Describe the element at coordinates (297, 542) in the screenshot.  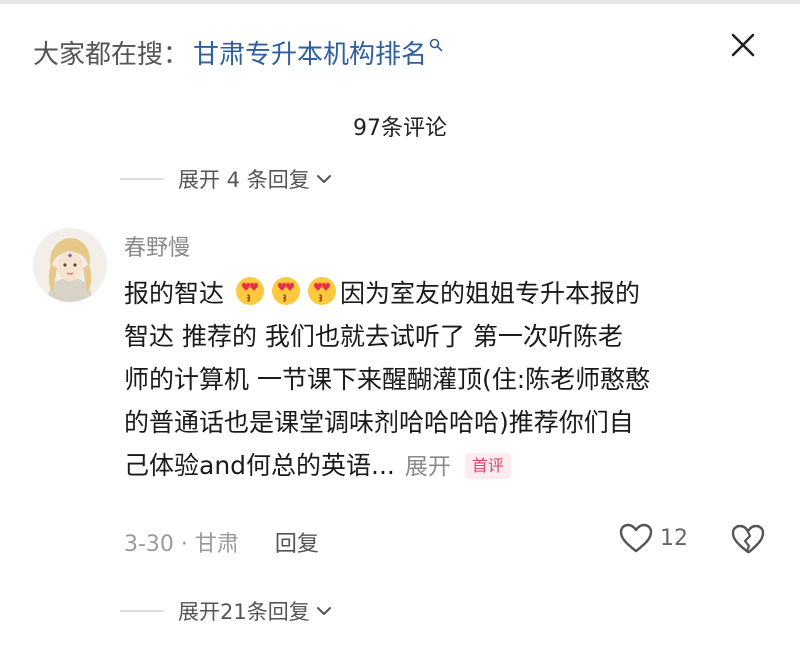
I see `reply-button: 回复` at that location.